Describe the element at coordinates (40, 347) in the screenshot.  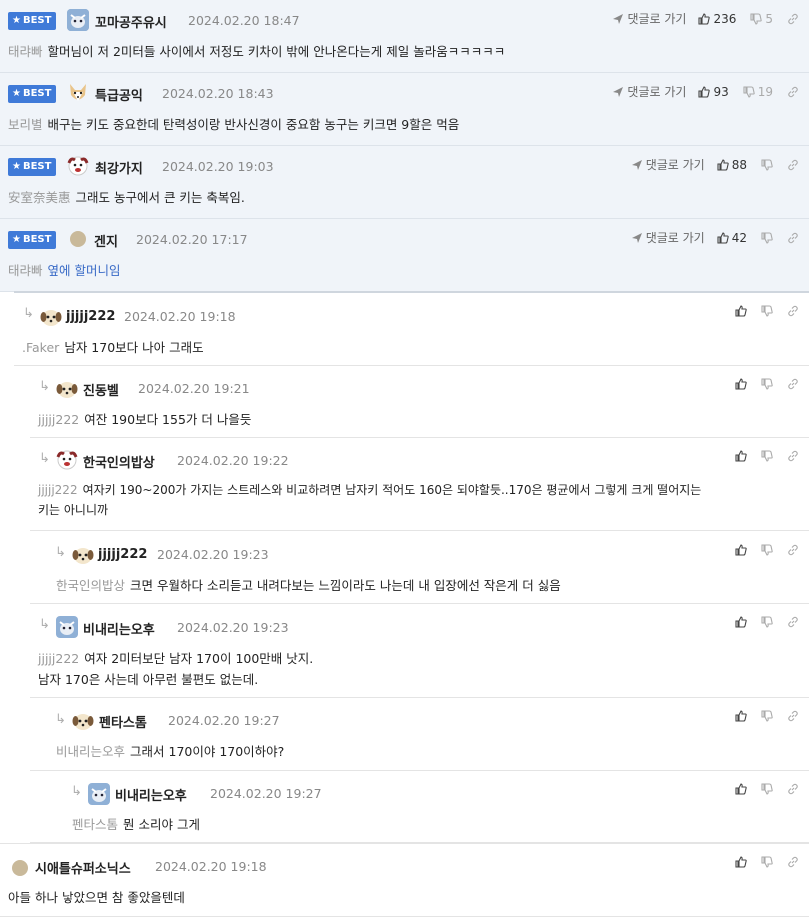
I see `reply-target: .Faker` at that location.